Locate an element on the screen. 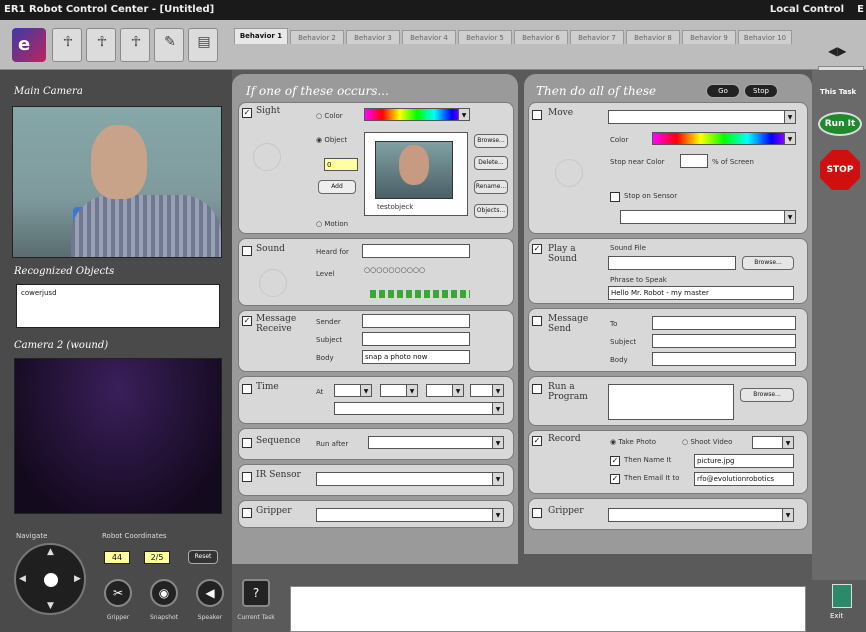  gripper-condition-checkbox is located at coordinates (247, 513).